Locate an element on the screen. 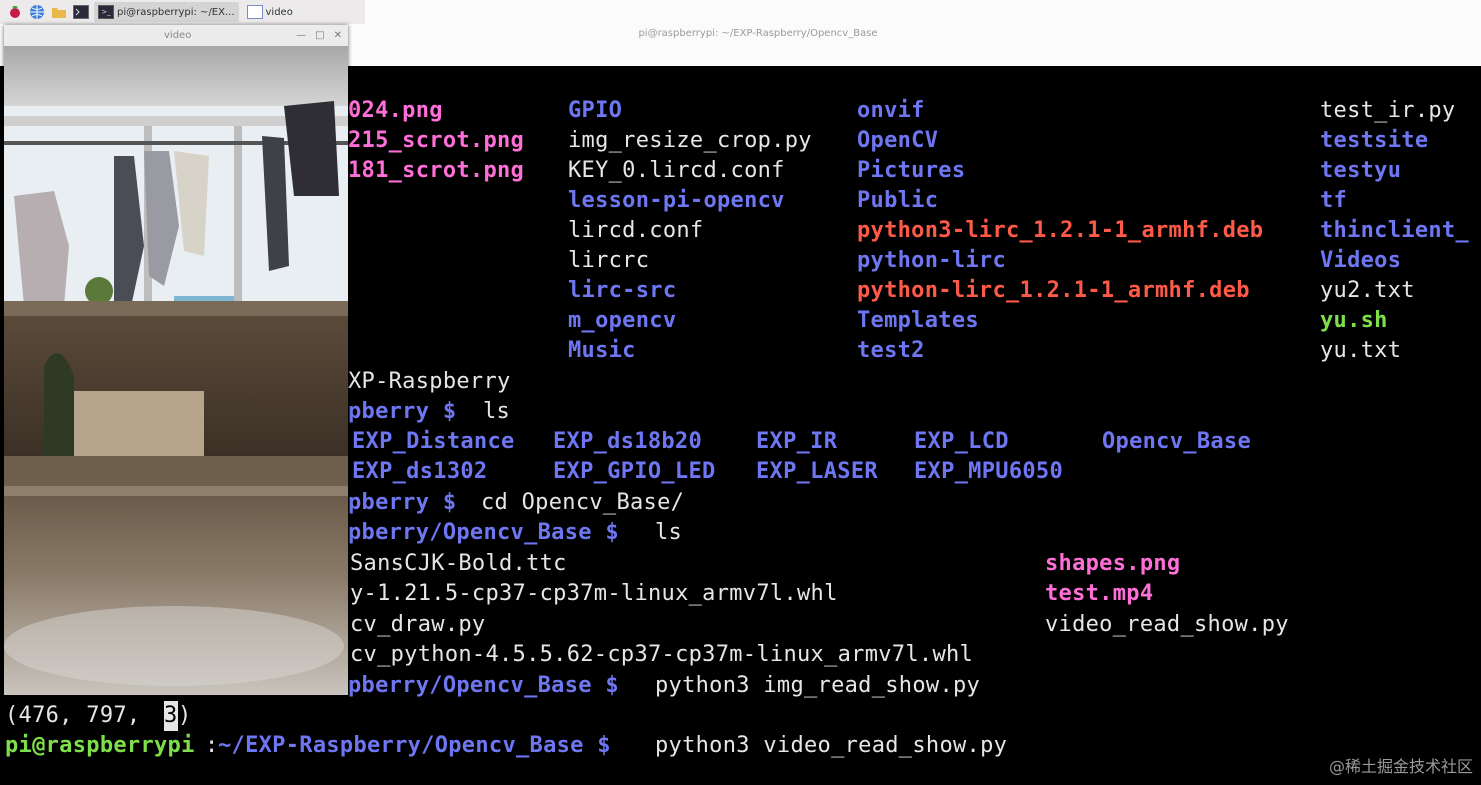 The image size is (1481, 785). terminal-icon: >_ is located at coordinates (106, 12).